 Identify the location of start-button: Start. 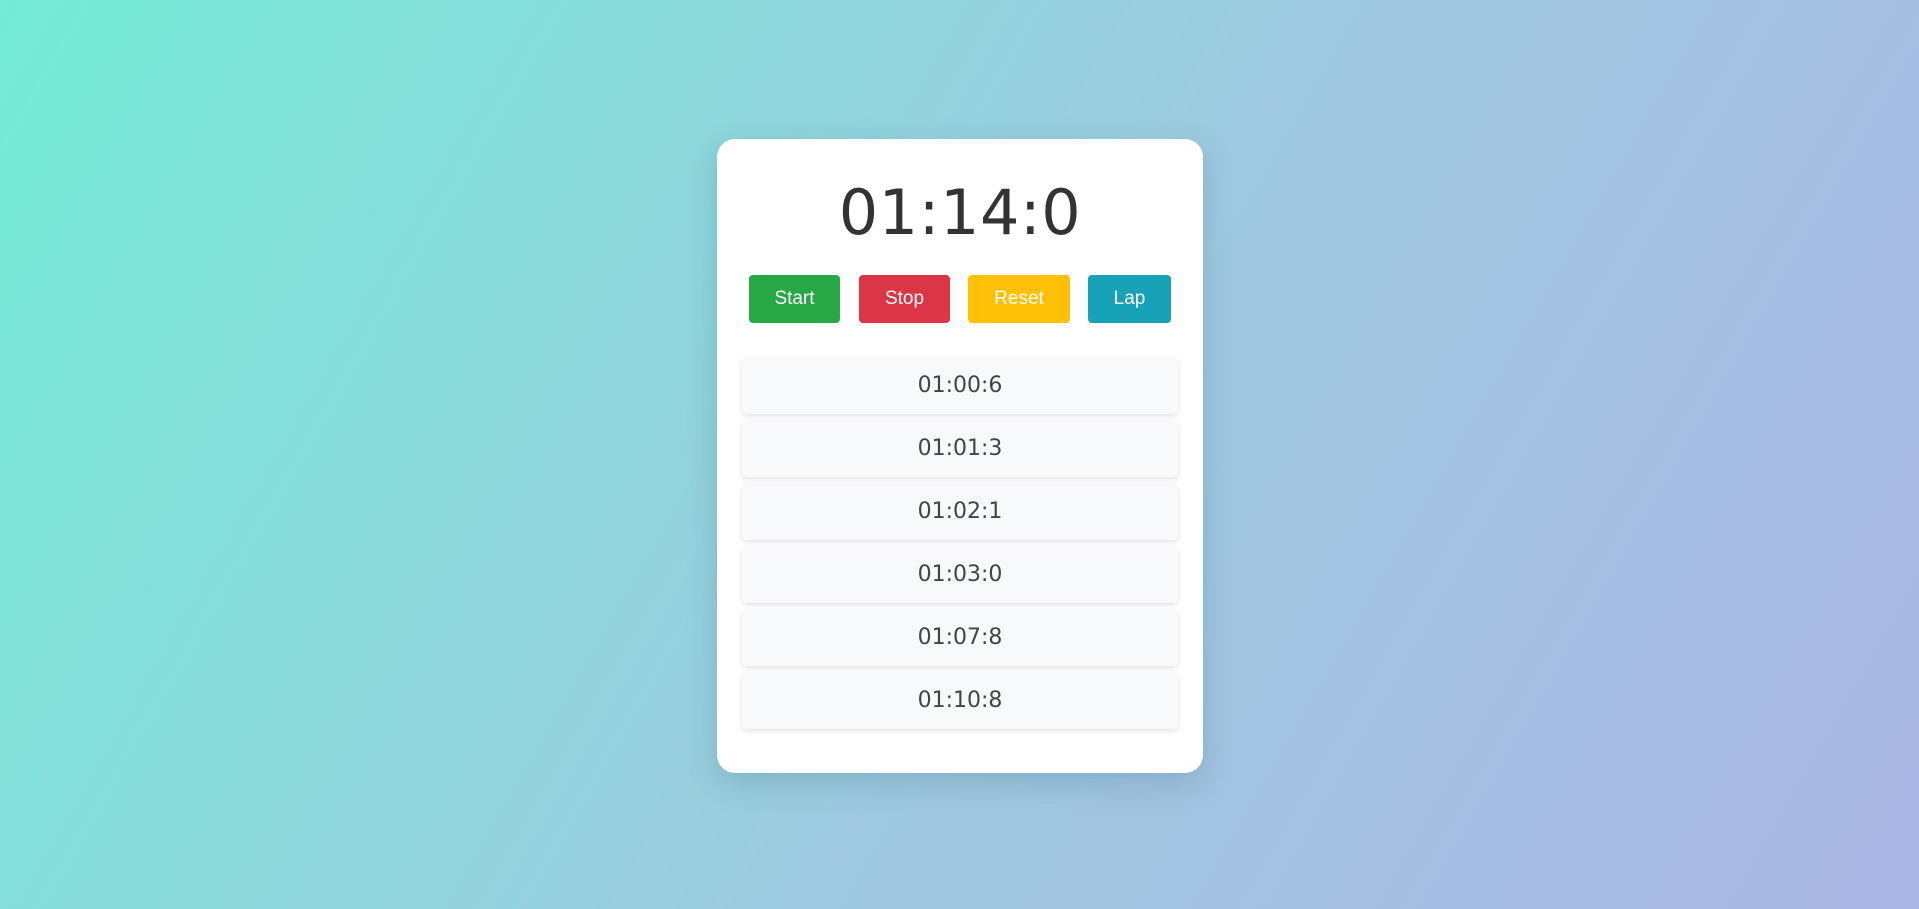
(794, 299).